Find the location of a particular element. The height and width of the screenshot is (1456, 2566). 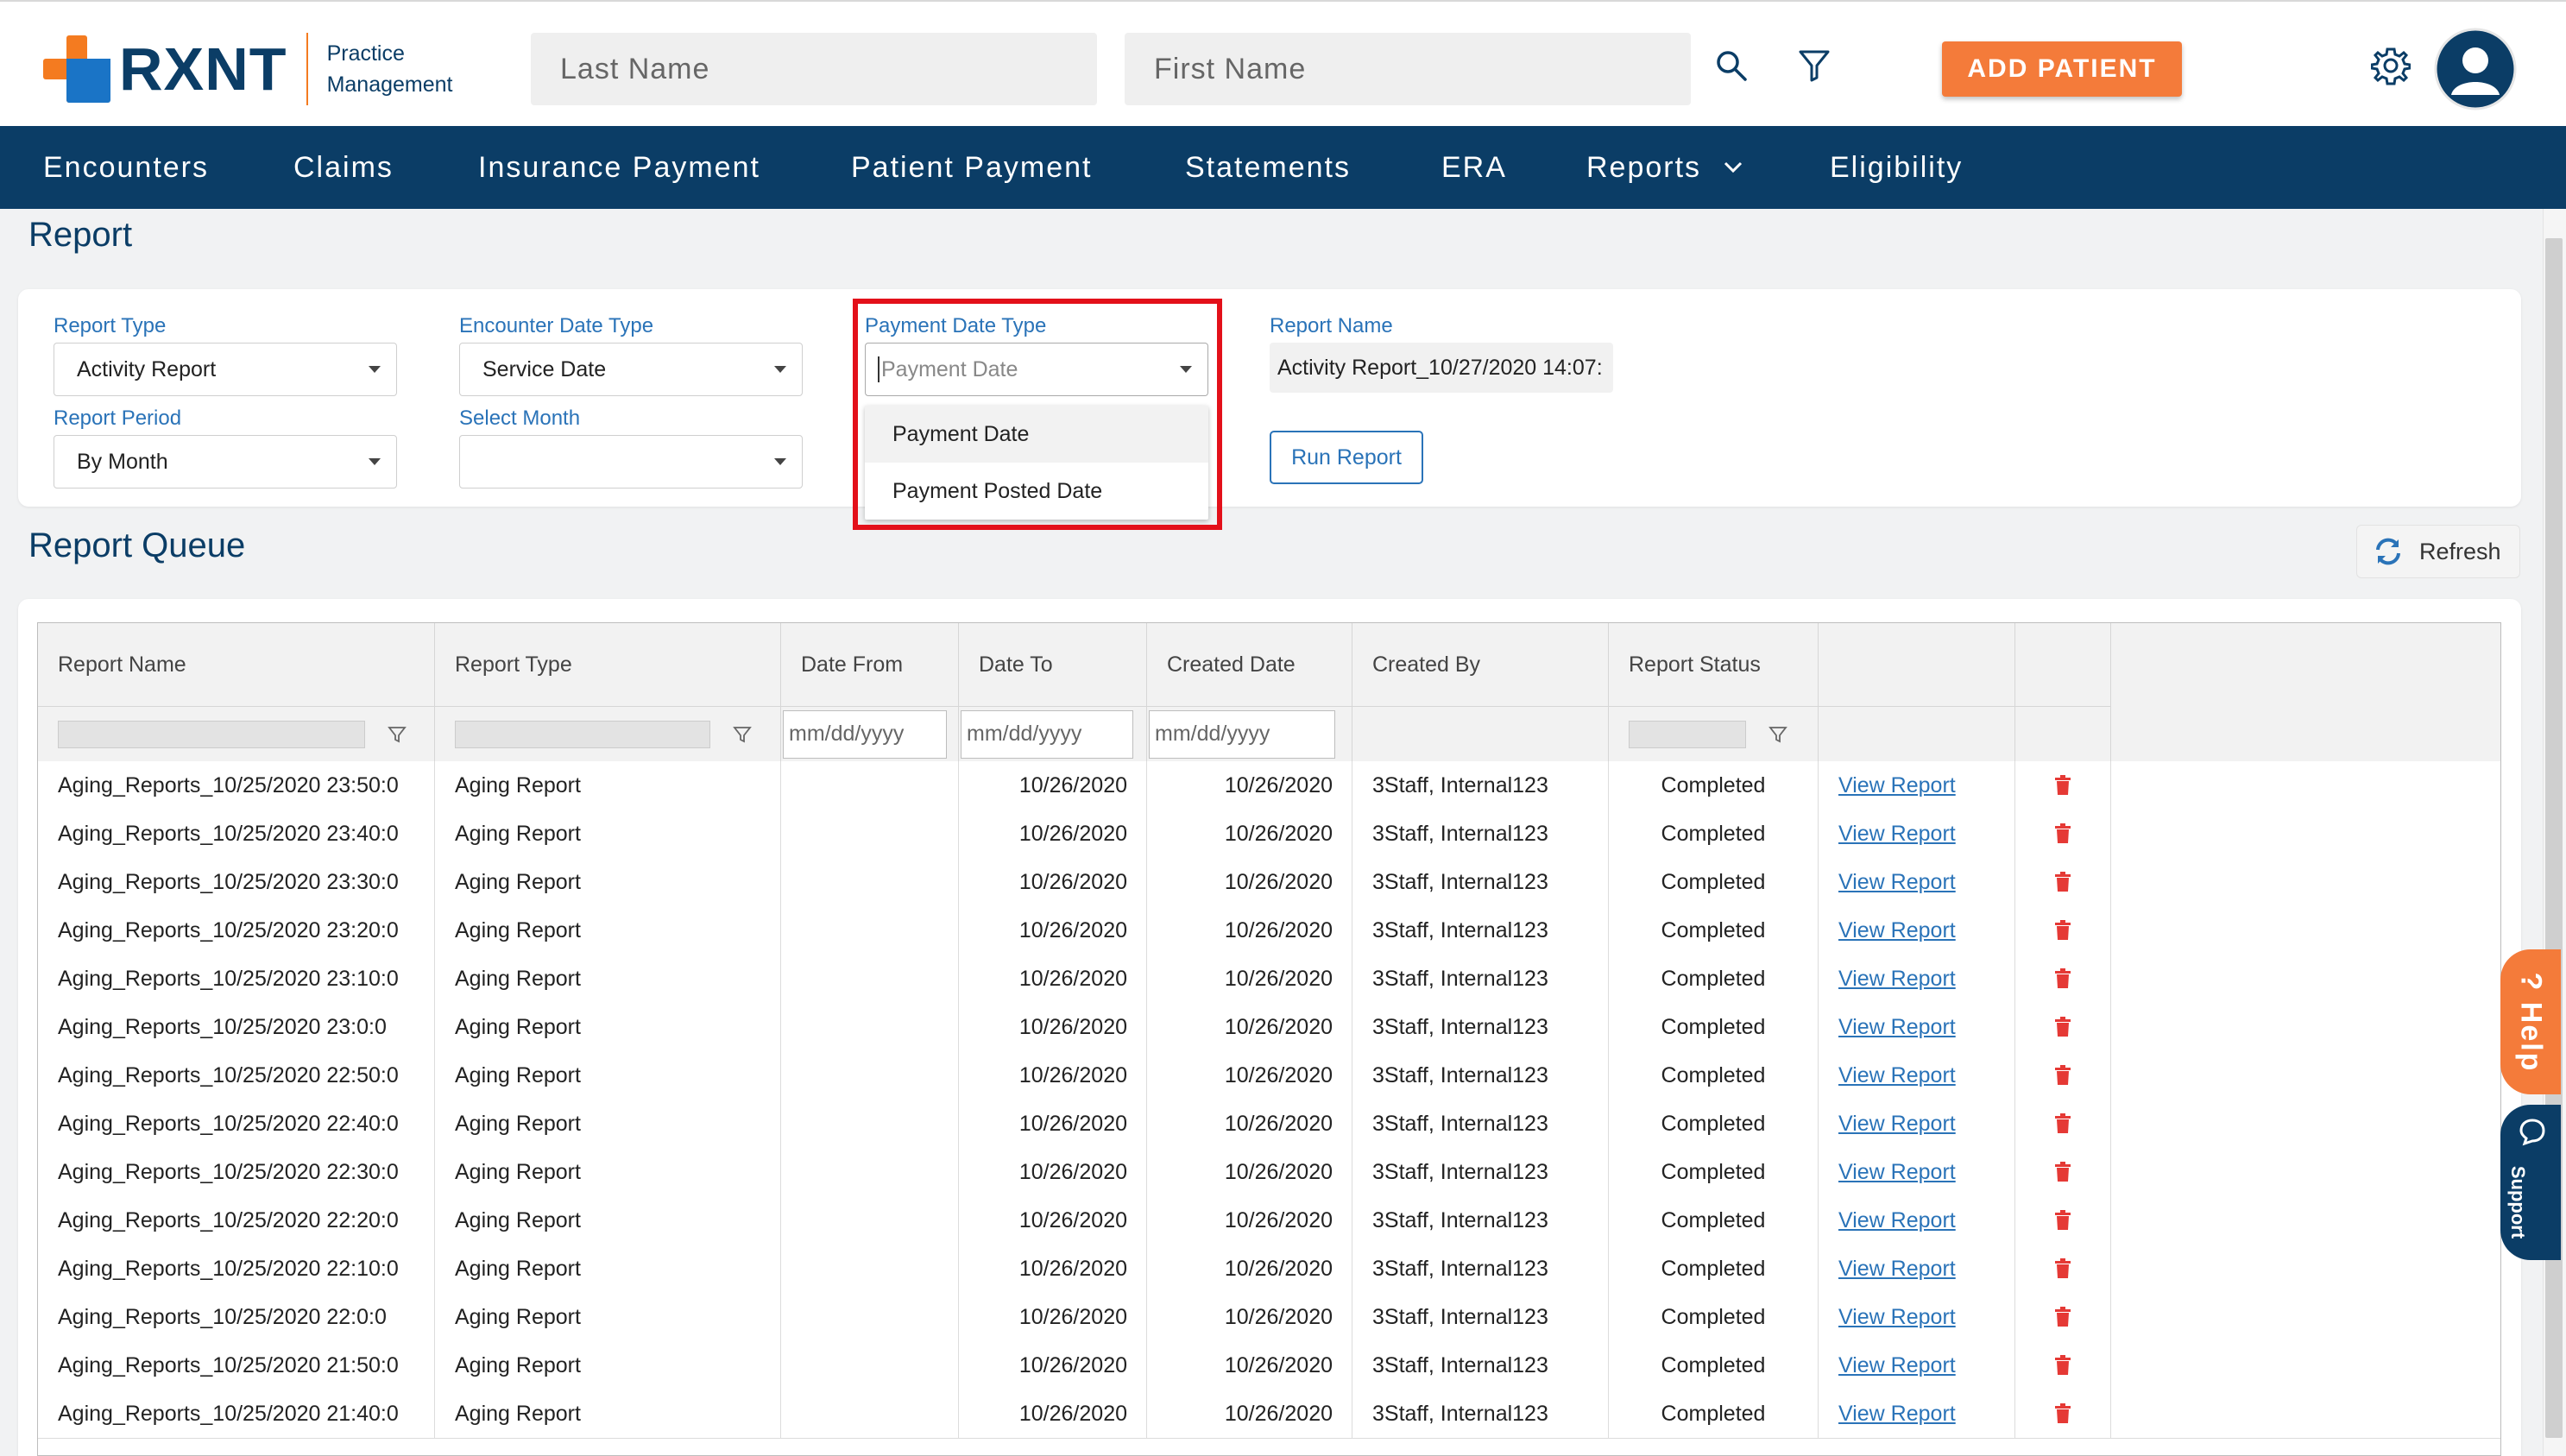

date-from-input: mm/dd/yyyy is located at coordinates (865, 734).